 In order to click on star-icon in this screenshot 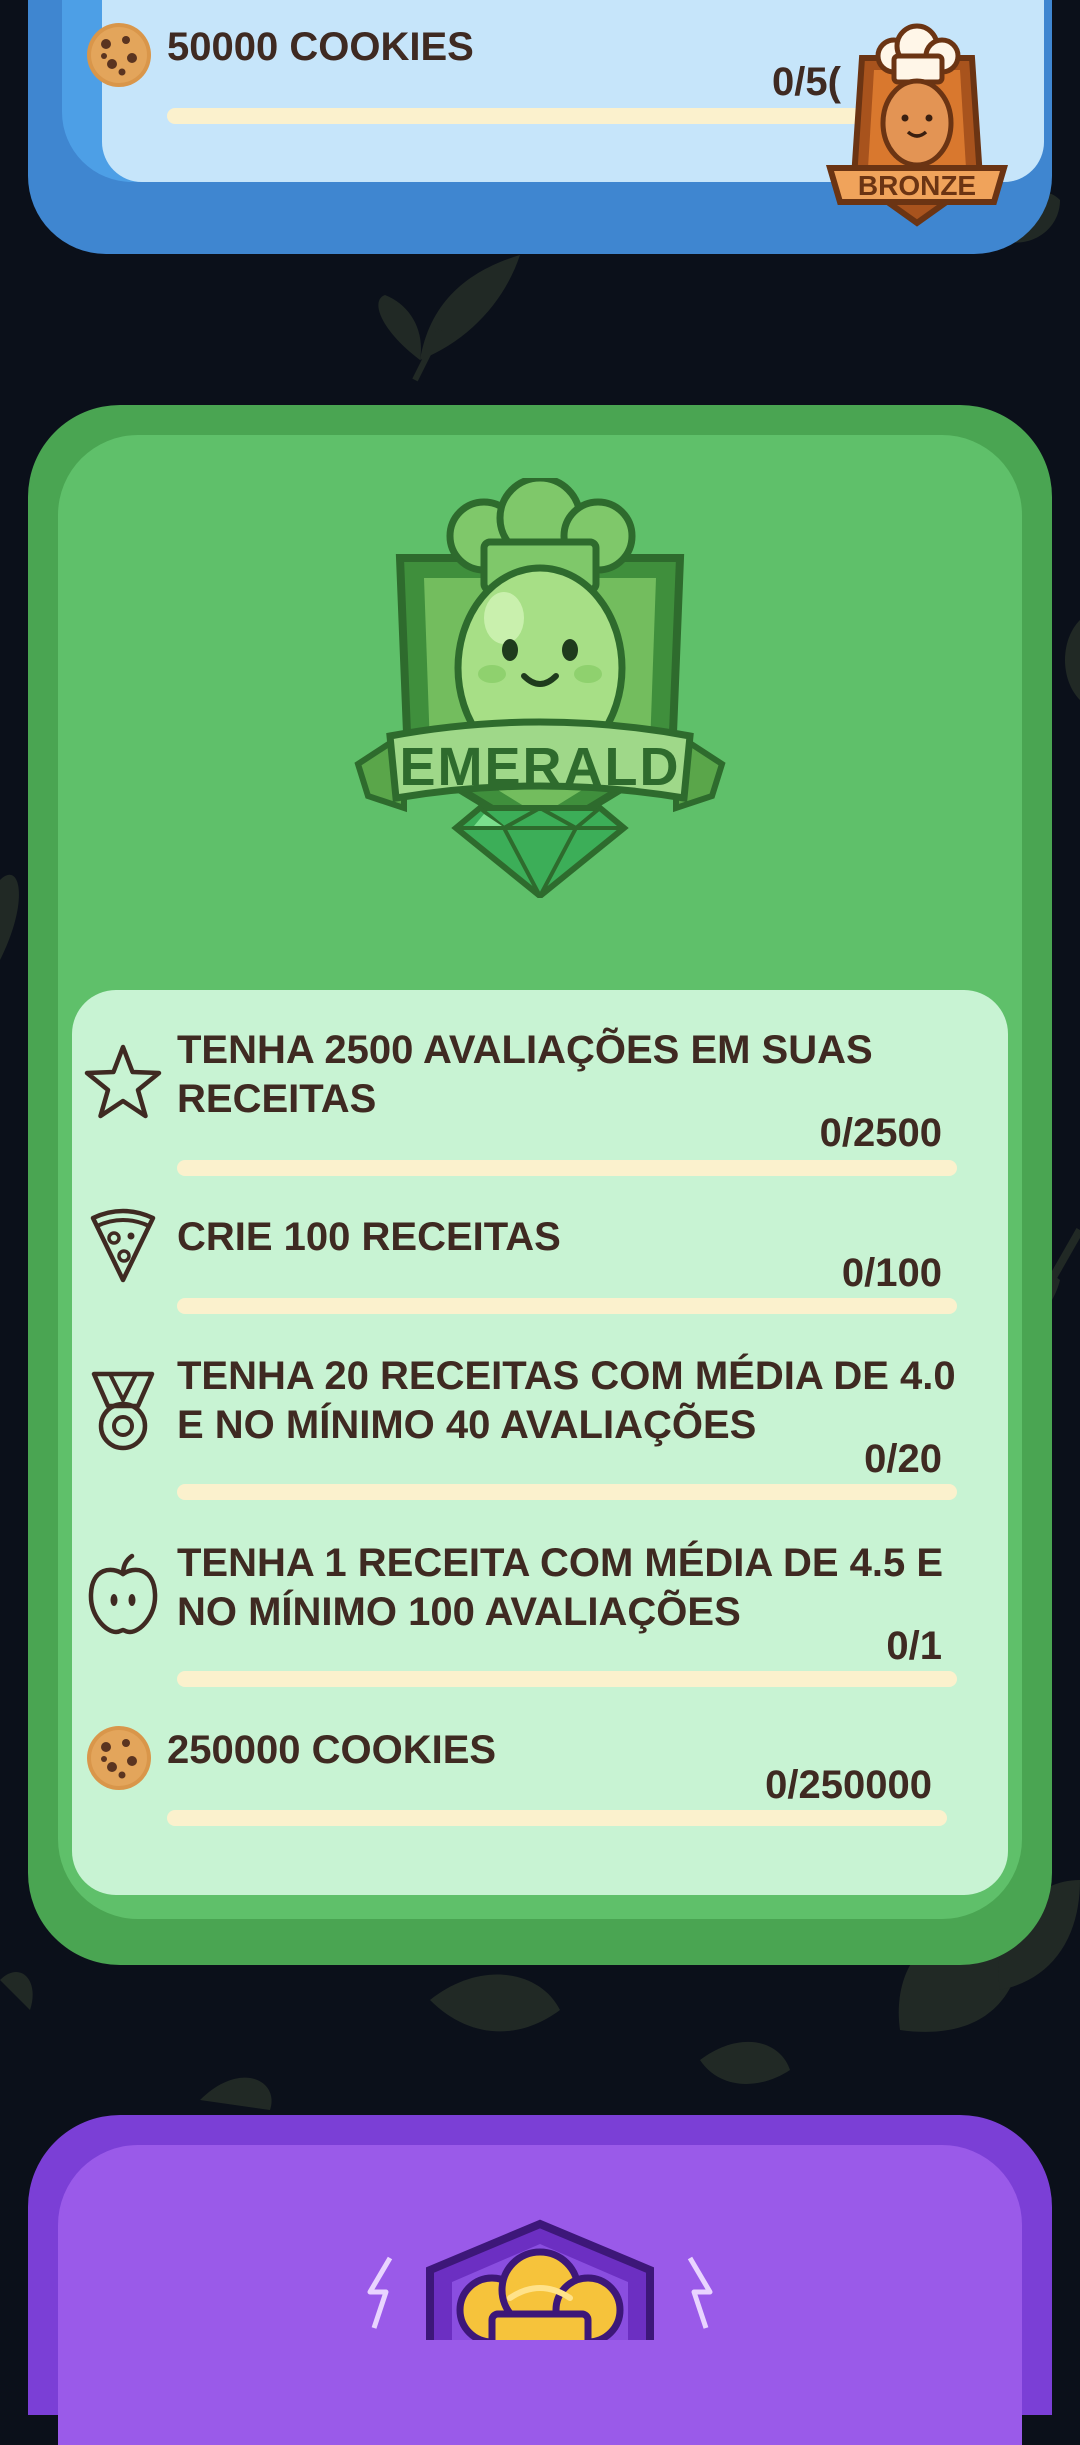, I will do `click(123, 1081)`.